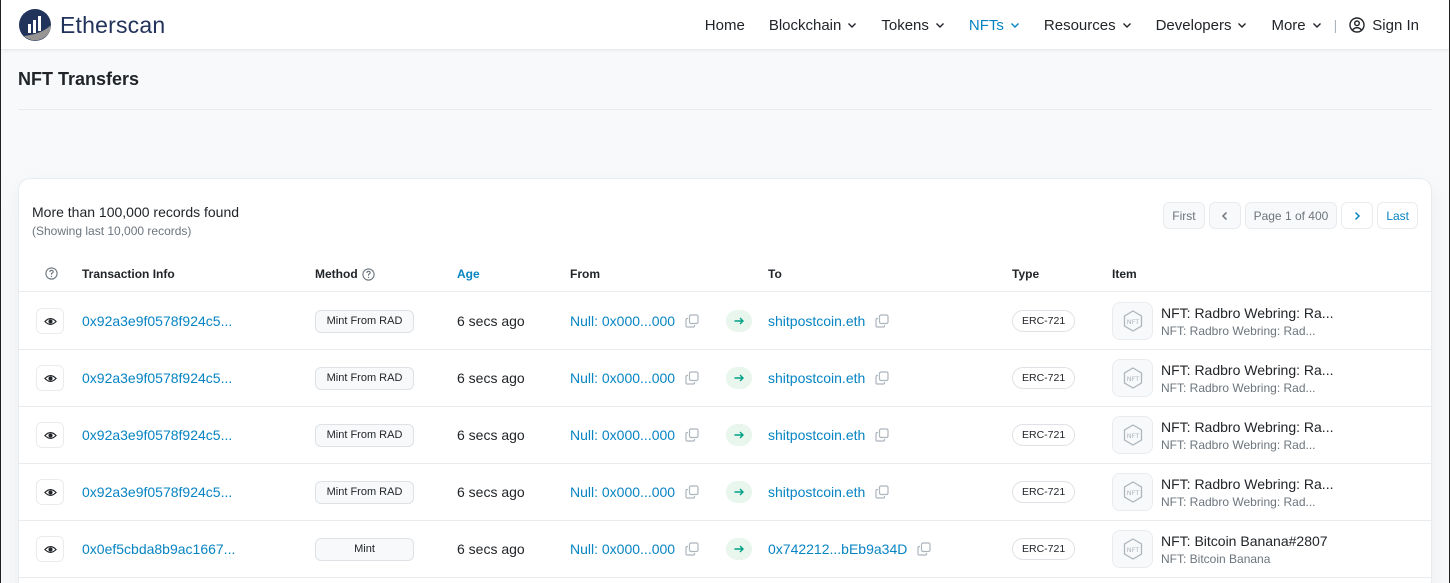 Image resolution: width=1450 pixels, height=583 pixels. I want to click on method-cell: Mint, so click(364, 549).